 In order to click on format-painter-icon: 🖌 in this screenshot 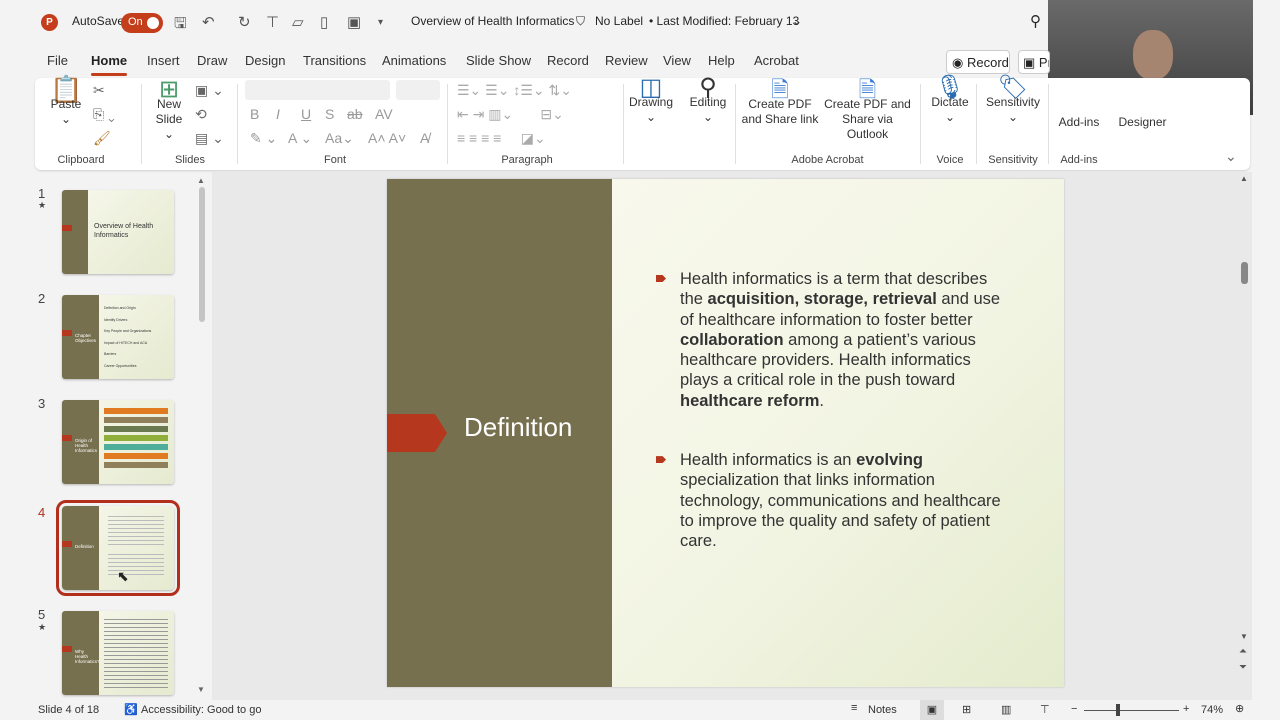, I will do `click(102, 138)`.